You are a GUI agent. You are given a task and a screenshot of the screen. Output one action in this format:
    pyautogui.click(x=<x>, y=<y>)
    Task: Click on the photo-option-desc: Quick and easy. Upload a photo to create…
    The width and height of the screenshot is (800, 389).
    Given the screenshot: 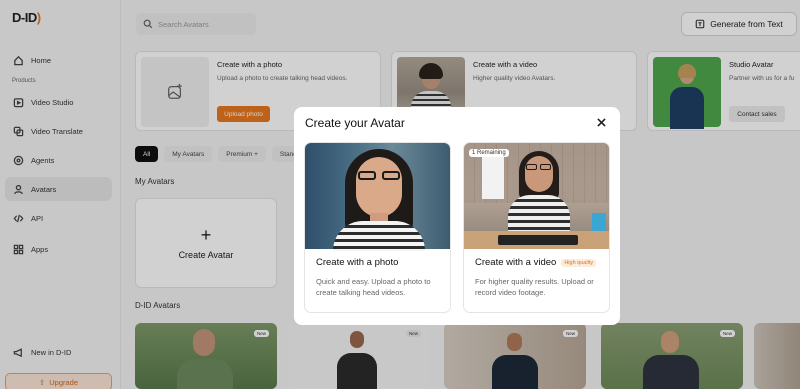 What is the action you would take?
    pyautogui.click(x=373, y=287)
    